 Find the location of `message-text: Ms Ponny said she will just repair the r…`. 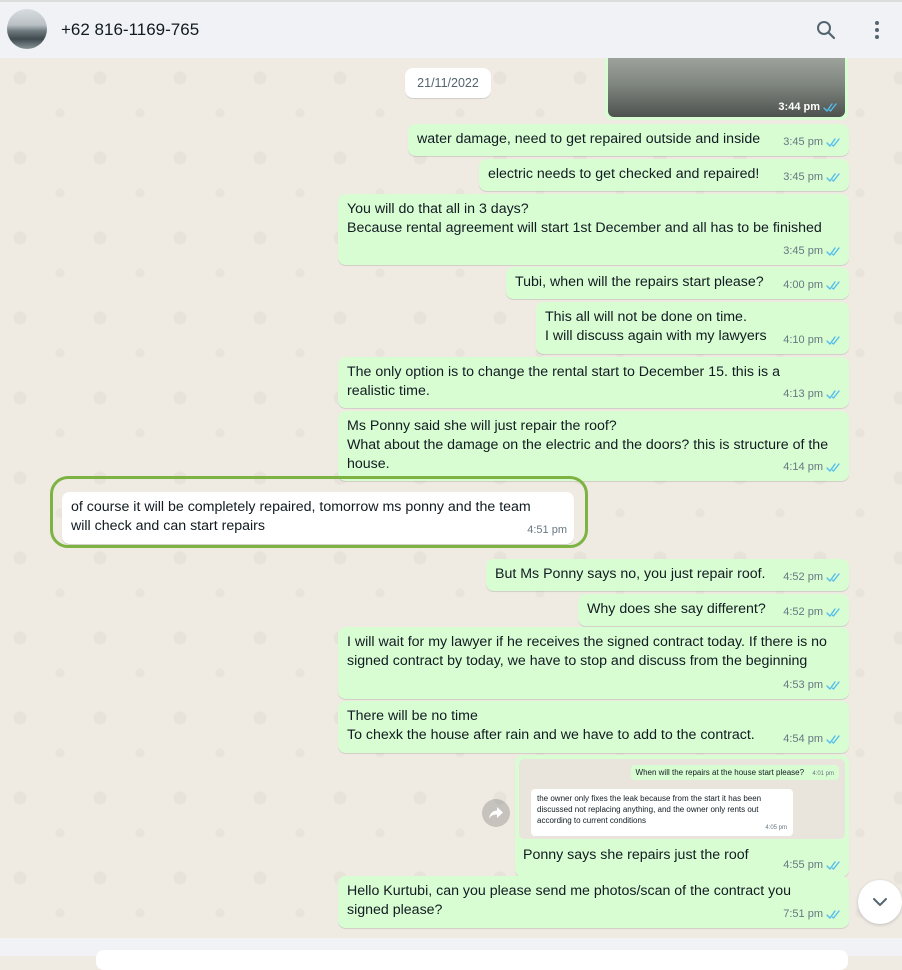

message-text: Ms Ponny said she will just repair the r… is located at coordinates (588, 445).